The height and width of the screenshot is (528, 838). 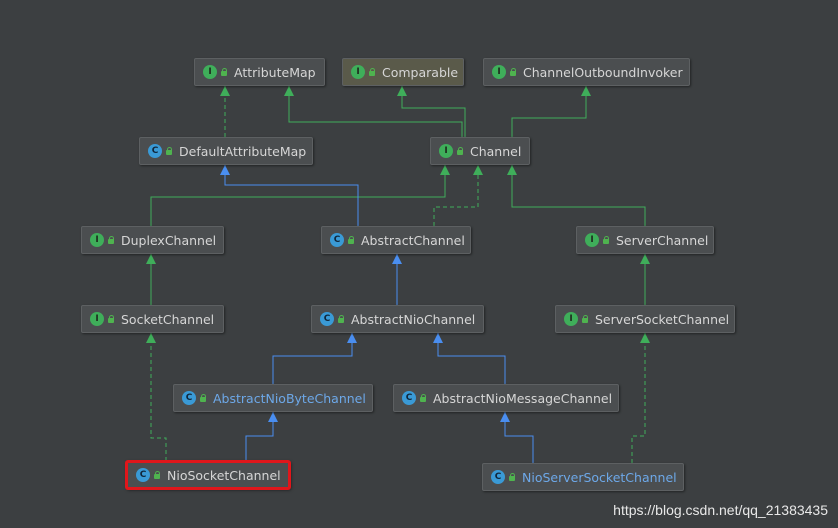 I want to click on node-label: ChannelOutboundInvoker, so click(x=603, y=72).